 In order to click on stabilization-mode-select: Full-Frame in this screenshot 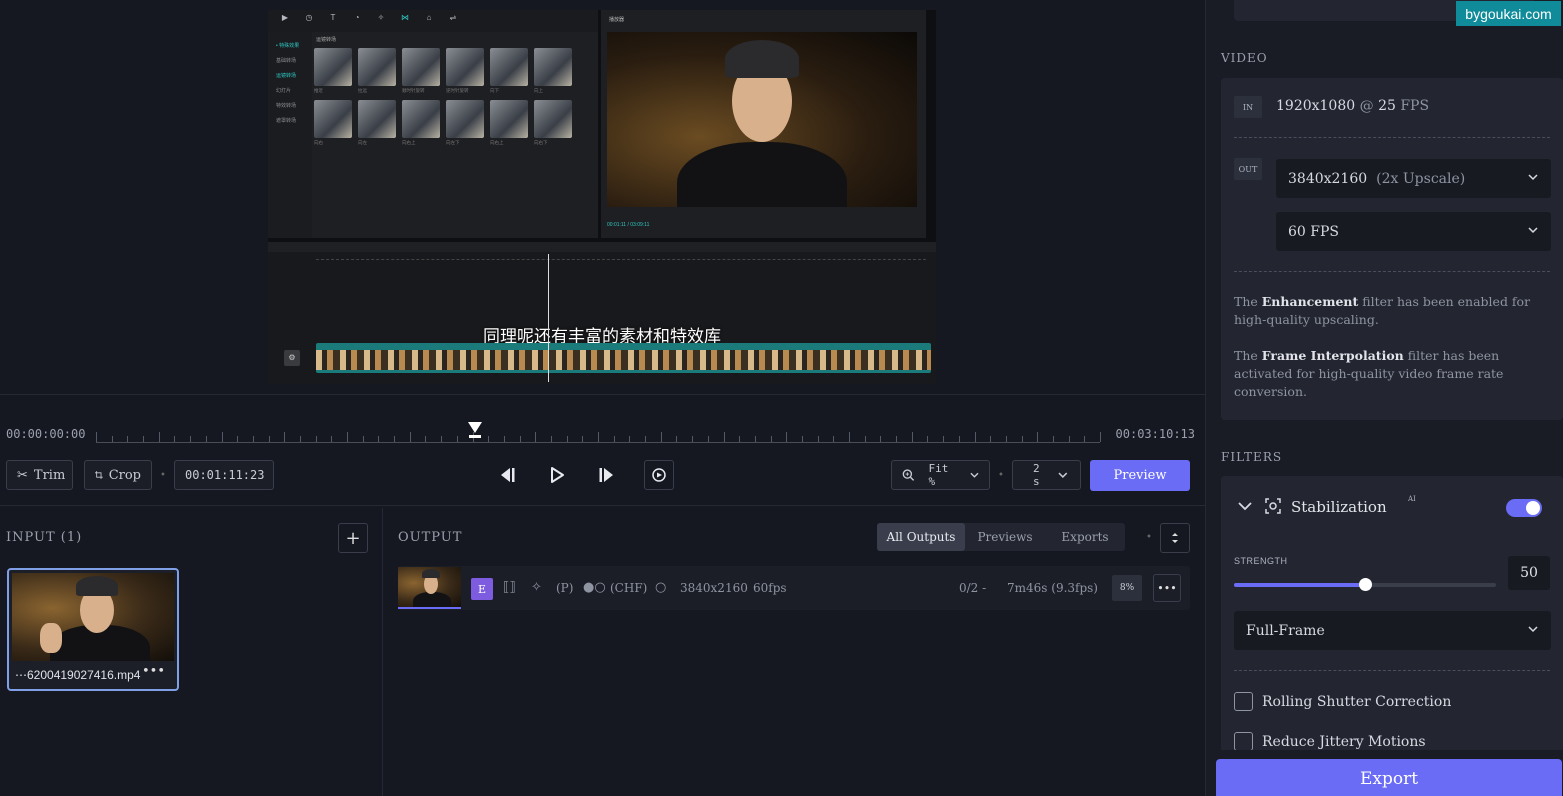, I will do `click(1392, 630)`.